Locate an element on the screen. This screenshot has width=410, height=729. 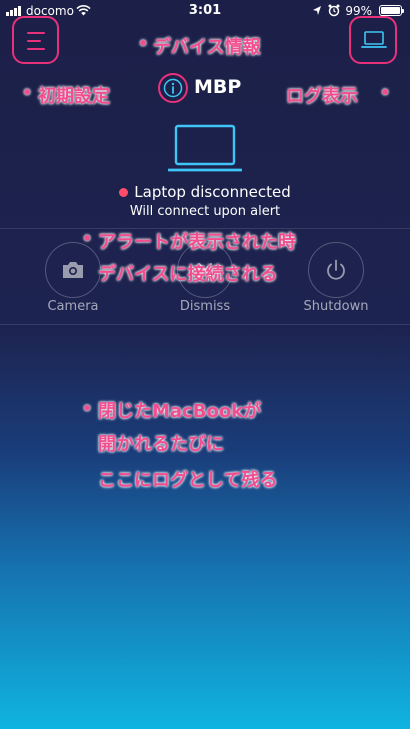
shutdown-button is located at coordinates (336, 270).